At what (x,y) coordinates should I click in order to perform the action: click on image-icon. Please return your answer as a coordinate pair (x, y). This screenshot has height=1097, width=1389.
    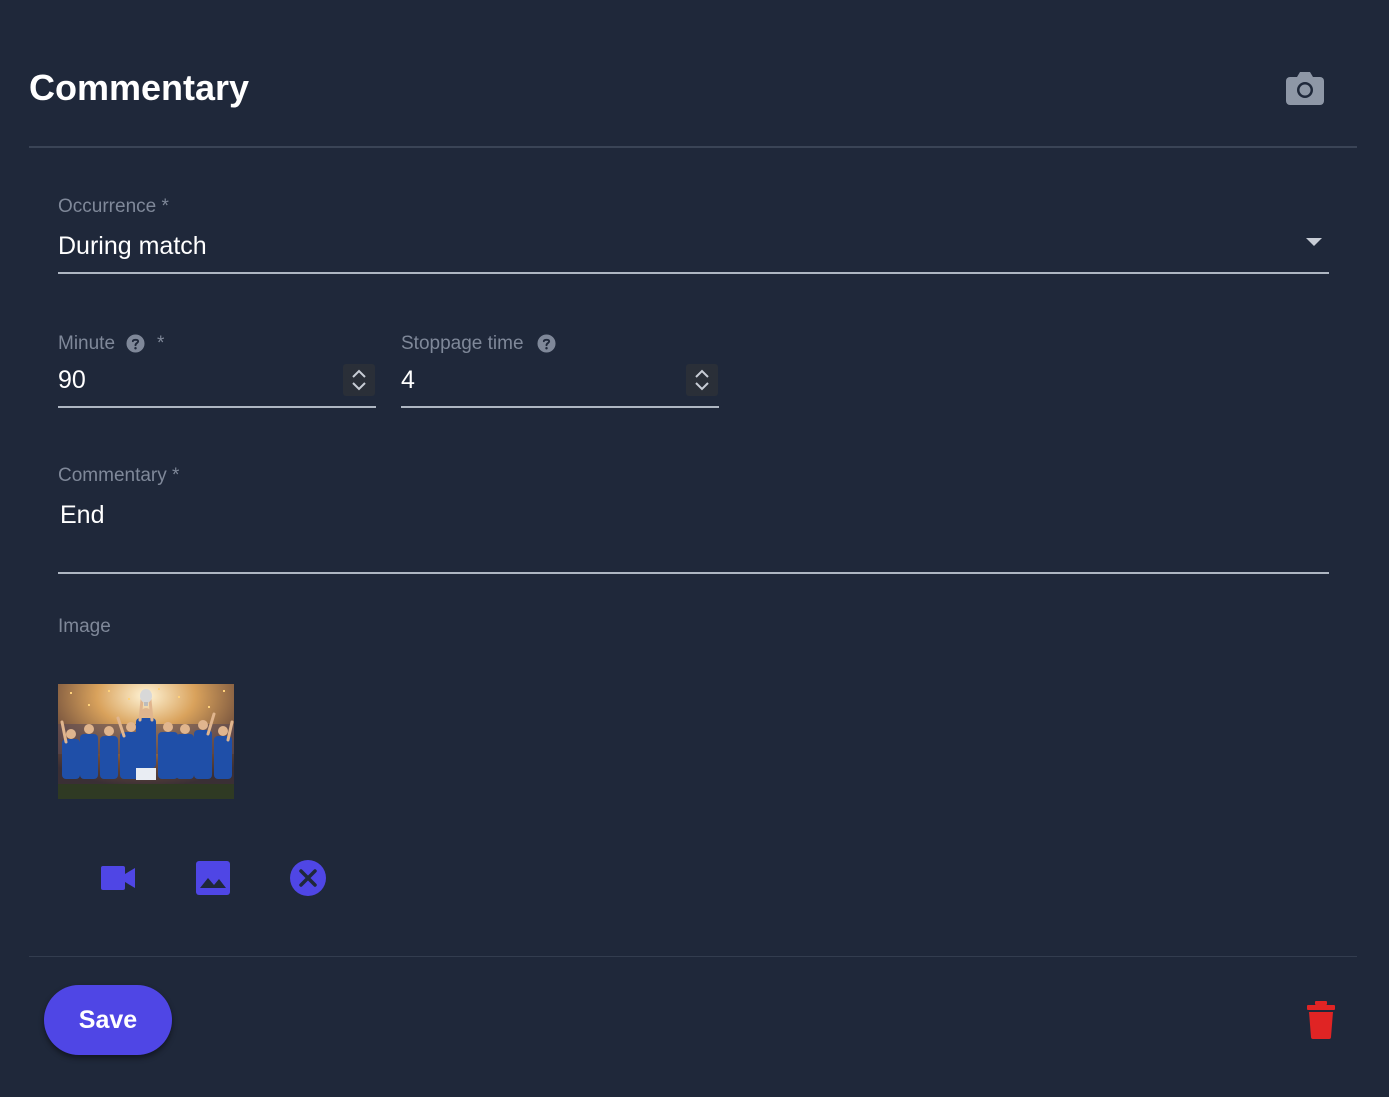
    Looking at the image, I should click on (213, 878).